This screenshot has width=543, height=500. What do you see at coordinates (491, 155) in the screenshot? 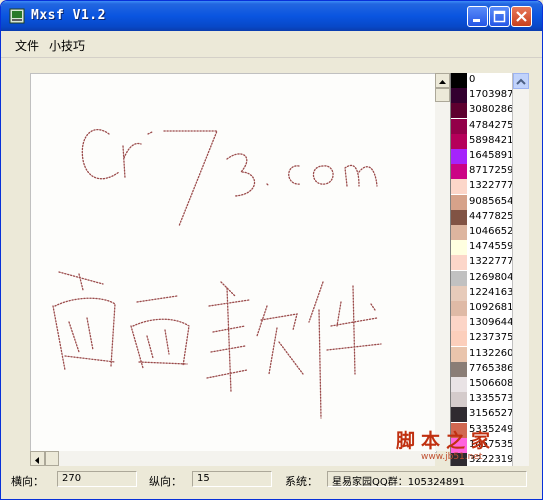
I see `color-value: 16458917` at bounding box center [491, 155].